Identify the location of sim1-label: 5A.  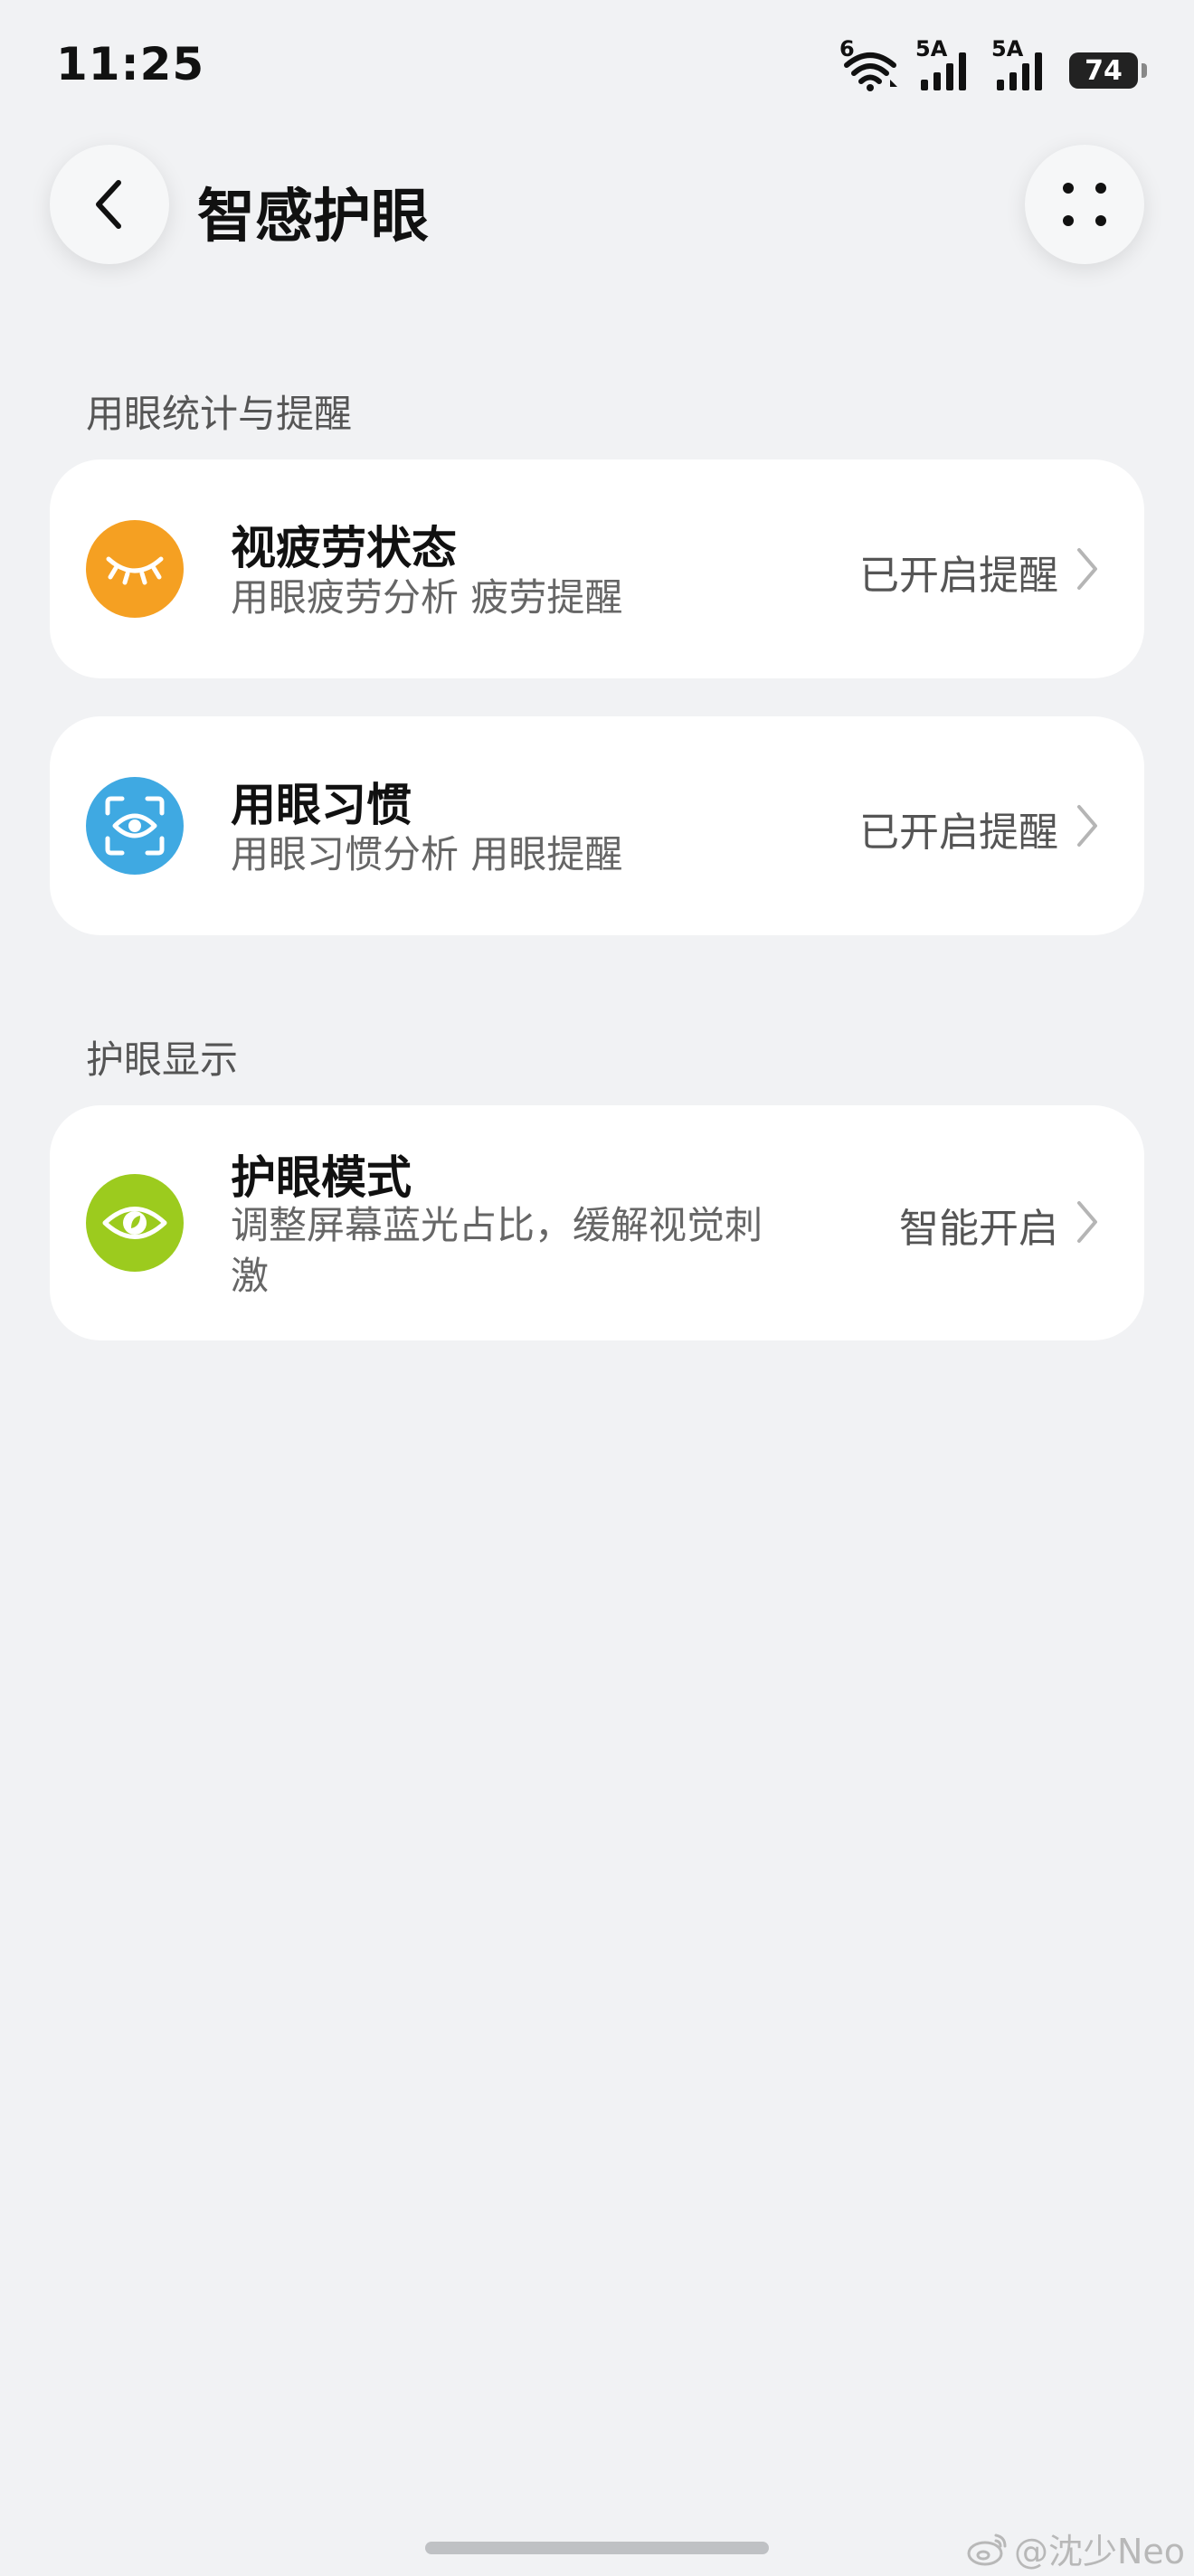
(931, 49).